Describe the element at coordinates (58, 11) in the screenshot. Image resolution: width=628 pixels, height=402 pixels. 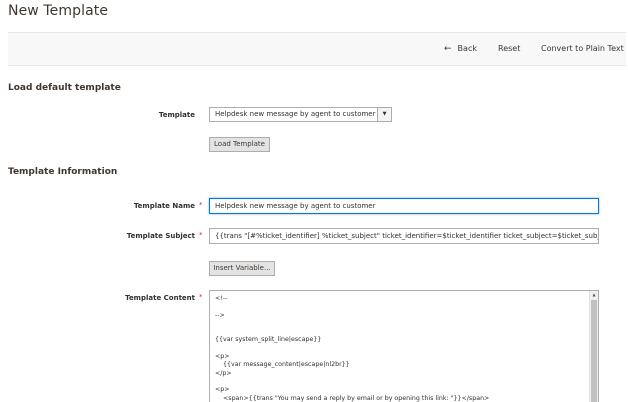
I see `page-title: New Template` at that location.